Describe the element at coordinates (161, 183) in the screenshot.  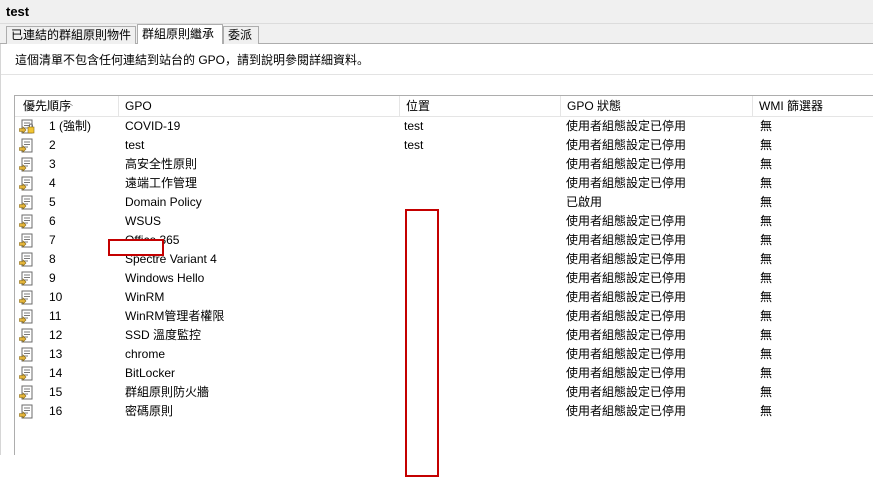
I see `cell-gpo: 遠端工作管理` at that location.